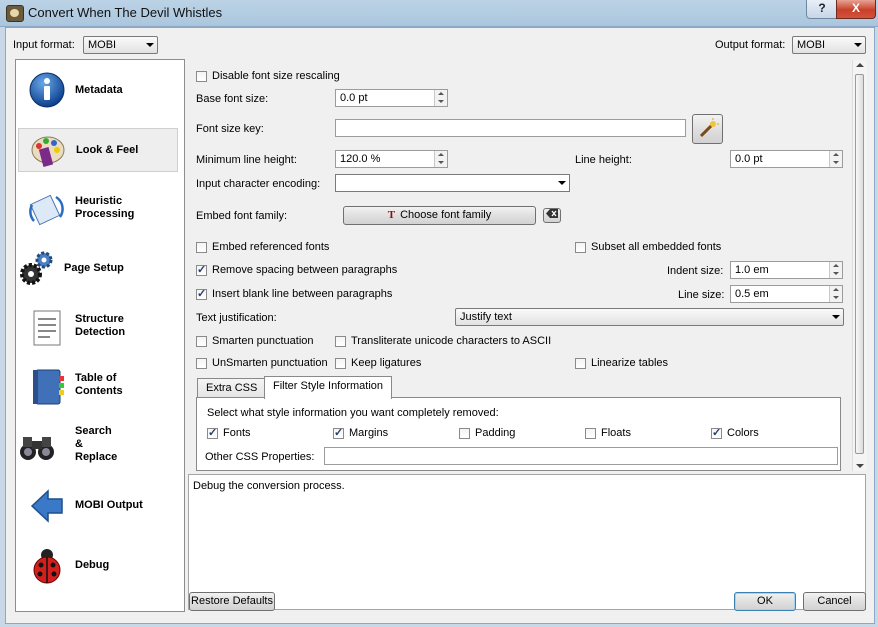 The height and width of the screenshot is (627, 878). What do you see at coordinates (271, 247) in the screenshot?
I see `checkbox-label: Embed referenced fonts` at bounding box center [271, 247].